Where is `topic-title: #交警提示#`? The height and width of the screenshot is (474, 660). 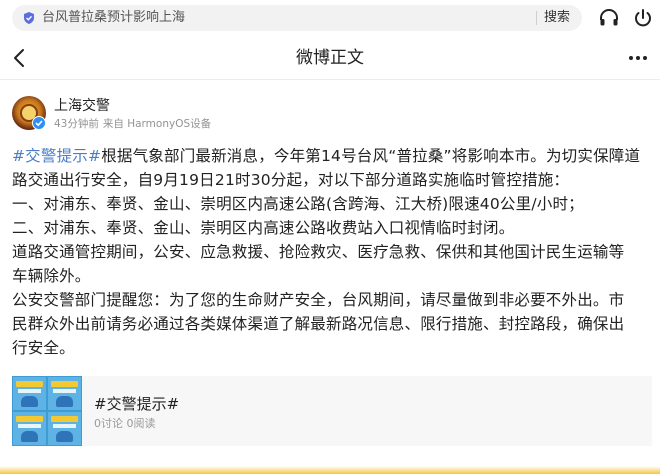 topic-title: #交警提示# is located at coordinates (137, 404).